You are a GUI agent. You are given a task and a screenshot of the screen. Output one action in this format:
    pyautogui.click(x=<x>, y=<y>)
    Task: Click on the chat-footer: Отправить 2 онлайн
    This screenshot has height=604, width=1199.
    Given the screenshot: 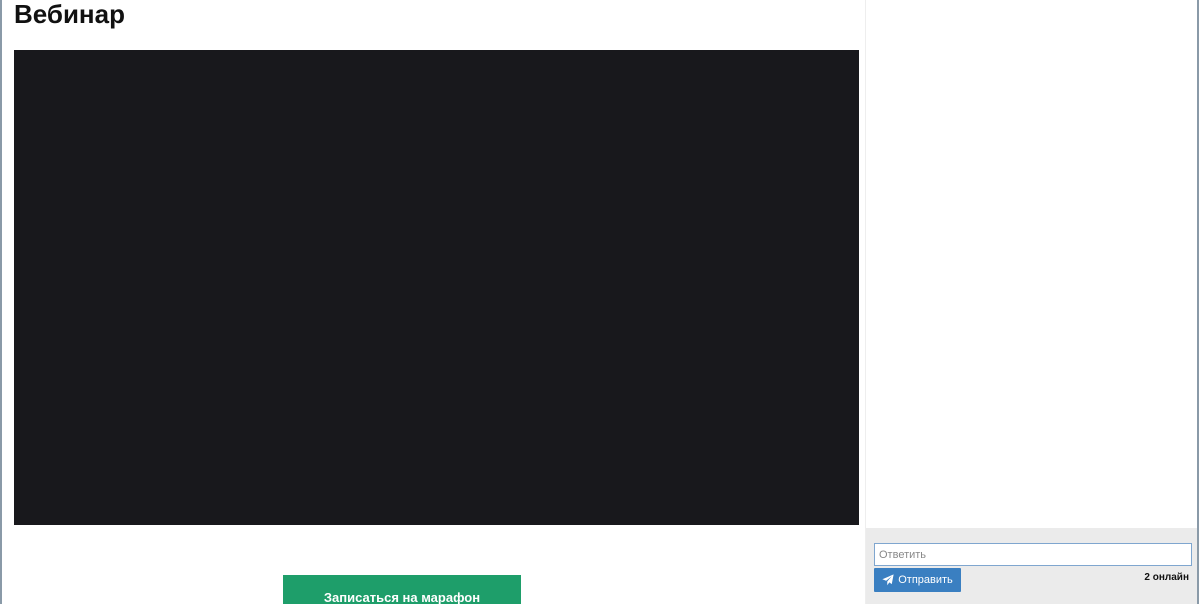 What is the action you would take?
    pyautogui.click(x=1031, y=566)
    